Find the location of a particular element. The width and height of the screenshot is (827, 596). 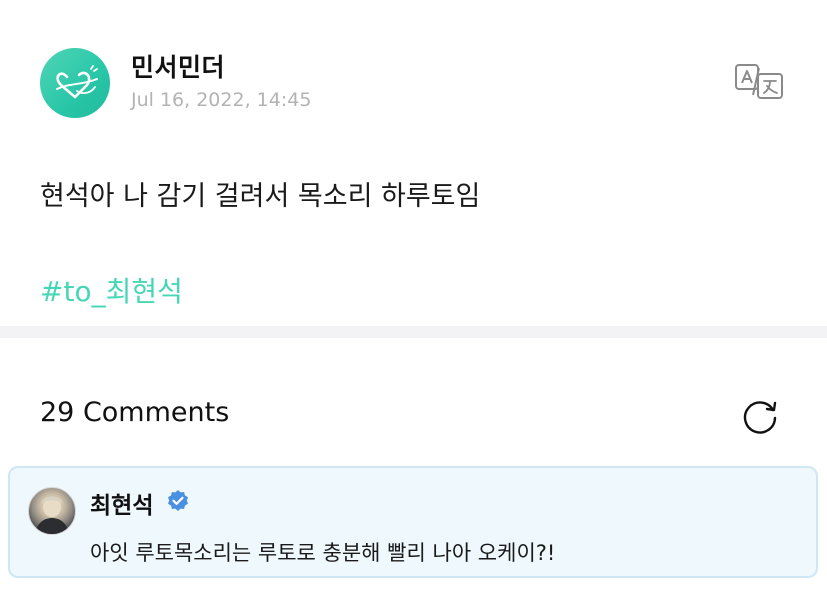

translate-icon is located at coordinates (759, 81).